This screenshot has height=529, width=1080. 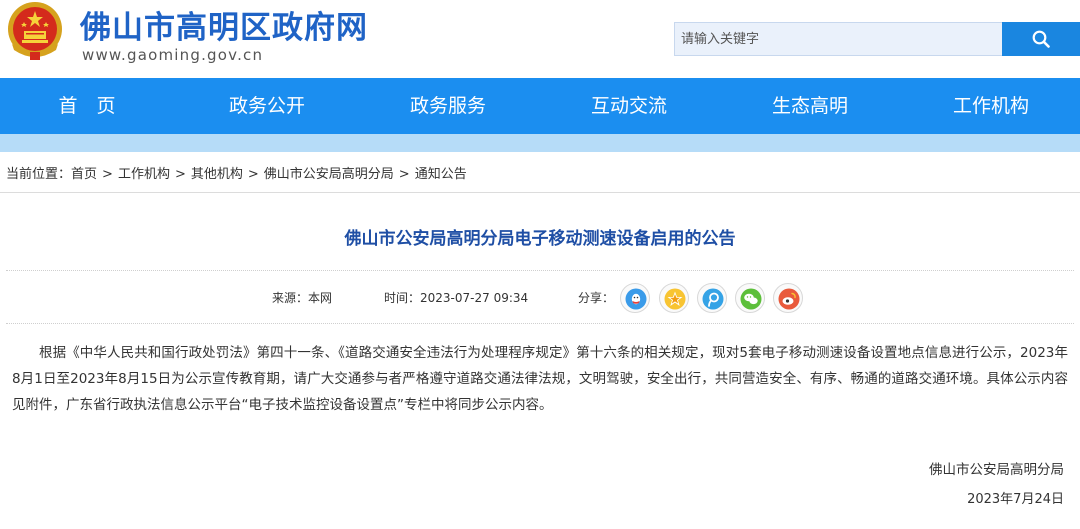 I want to click on tencent-weibo-icon, so click(x=713, y=299).